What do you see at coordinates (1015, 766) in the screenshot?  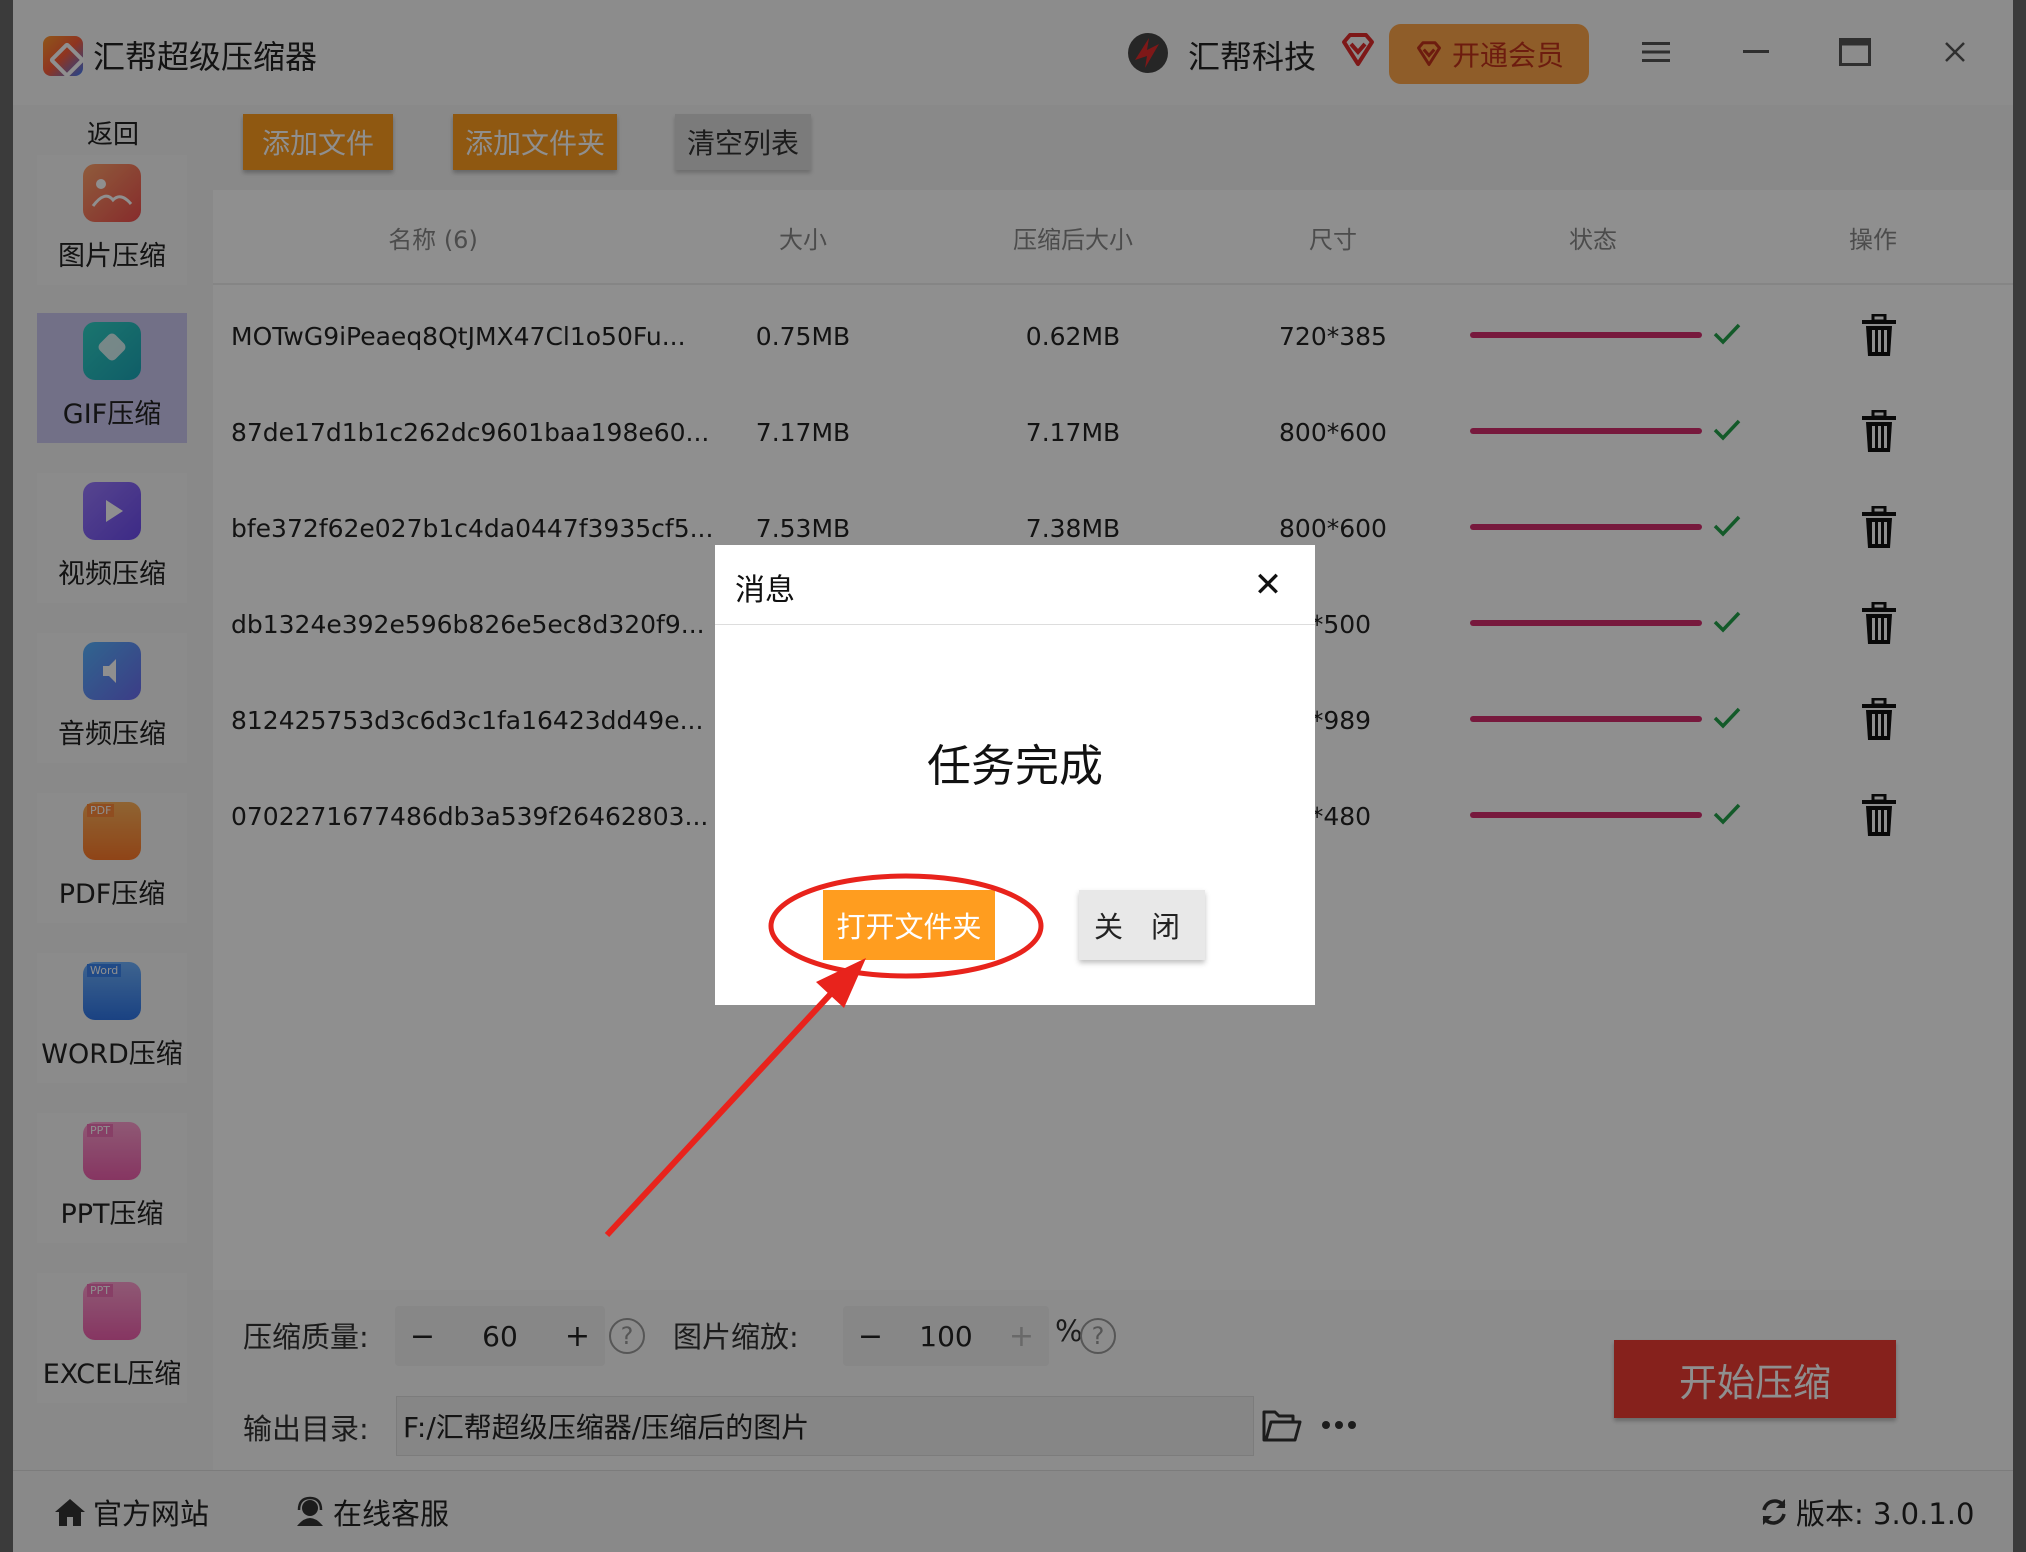 I see `dialog-message: 任务完成` at bounding box center [1015, 766].